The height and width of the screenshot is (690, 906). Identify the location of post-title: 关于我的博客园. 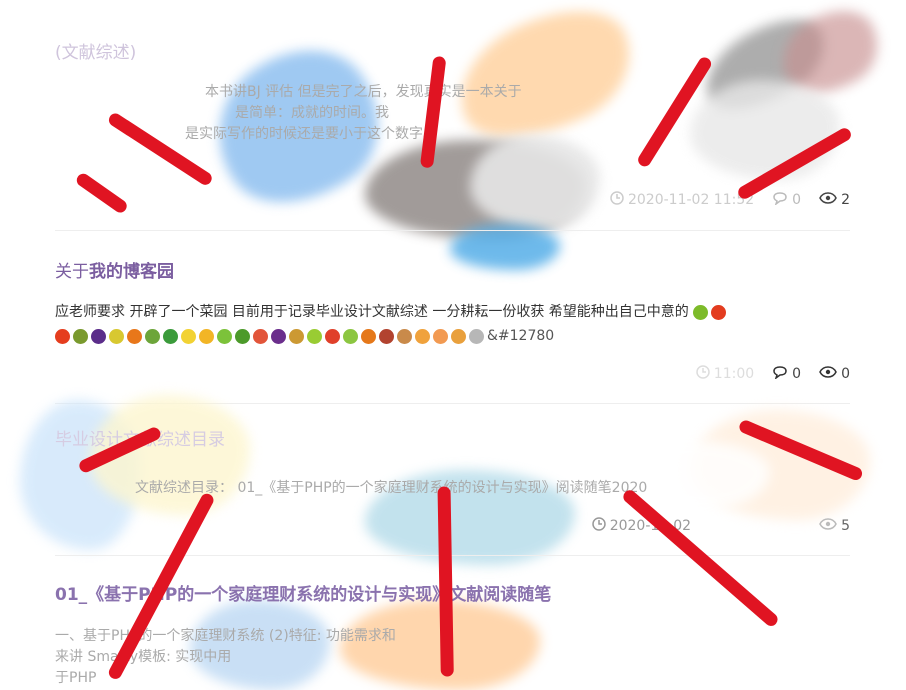
(452, 269).